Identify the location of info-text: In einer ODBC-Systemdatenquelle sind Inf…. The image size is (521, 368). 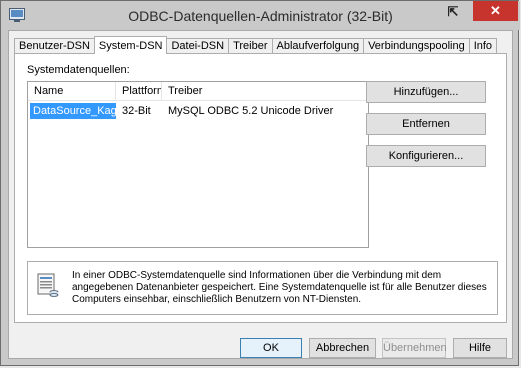
(279, 287).